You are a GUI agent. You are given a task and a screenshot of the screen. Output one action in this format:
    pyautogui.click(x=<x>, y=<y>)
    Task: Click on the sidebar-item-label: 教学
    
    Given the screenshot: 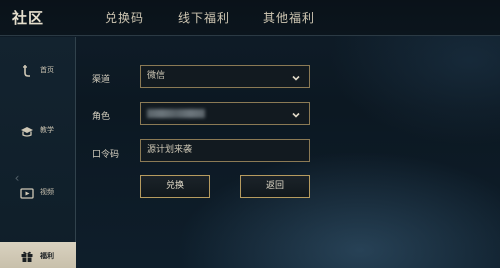 What is the action you would take?
    pyautogui.click(x=47, y=130)
    